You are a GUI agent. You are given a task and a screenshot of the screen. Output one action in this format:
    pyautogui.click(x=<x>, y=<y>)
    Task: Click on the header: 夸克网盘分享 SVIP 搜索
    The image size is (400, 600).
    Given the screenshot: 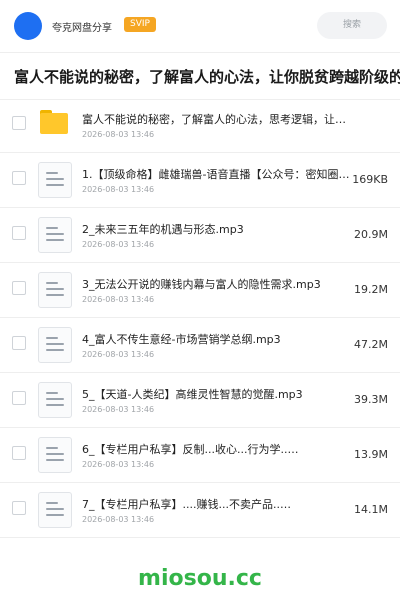 What is the action you would take?
    pyautogui.click(x=200, y=26)
    